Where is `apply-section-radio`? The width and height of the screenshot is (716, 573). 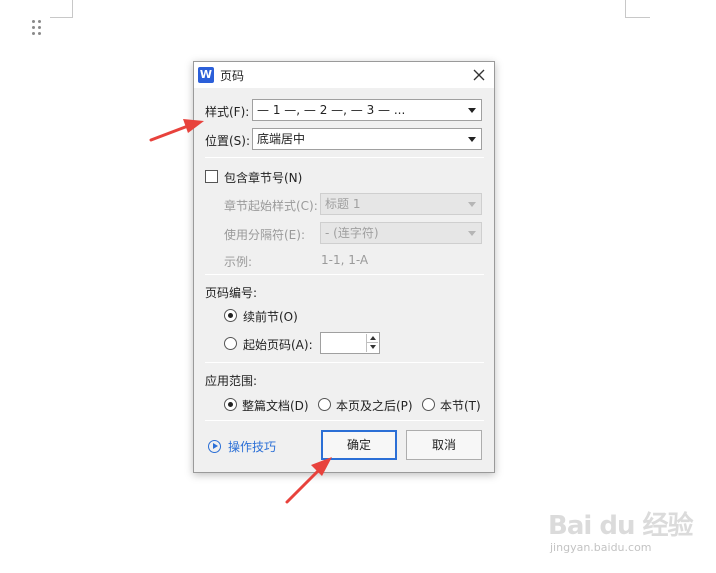 apply-section-radio is located at coordinates (428, 404).